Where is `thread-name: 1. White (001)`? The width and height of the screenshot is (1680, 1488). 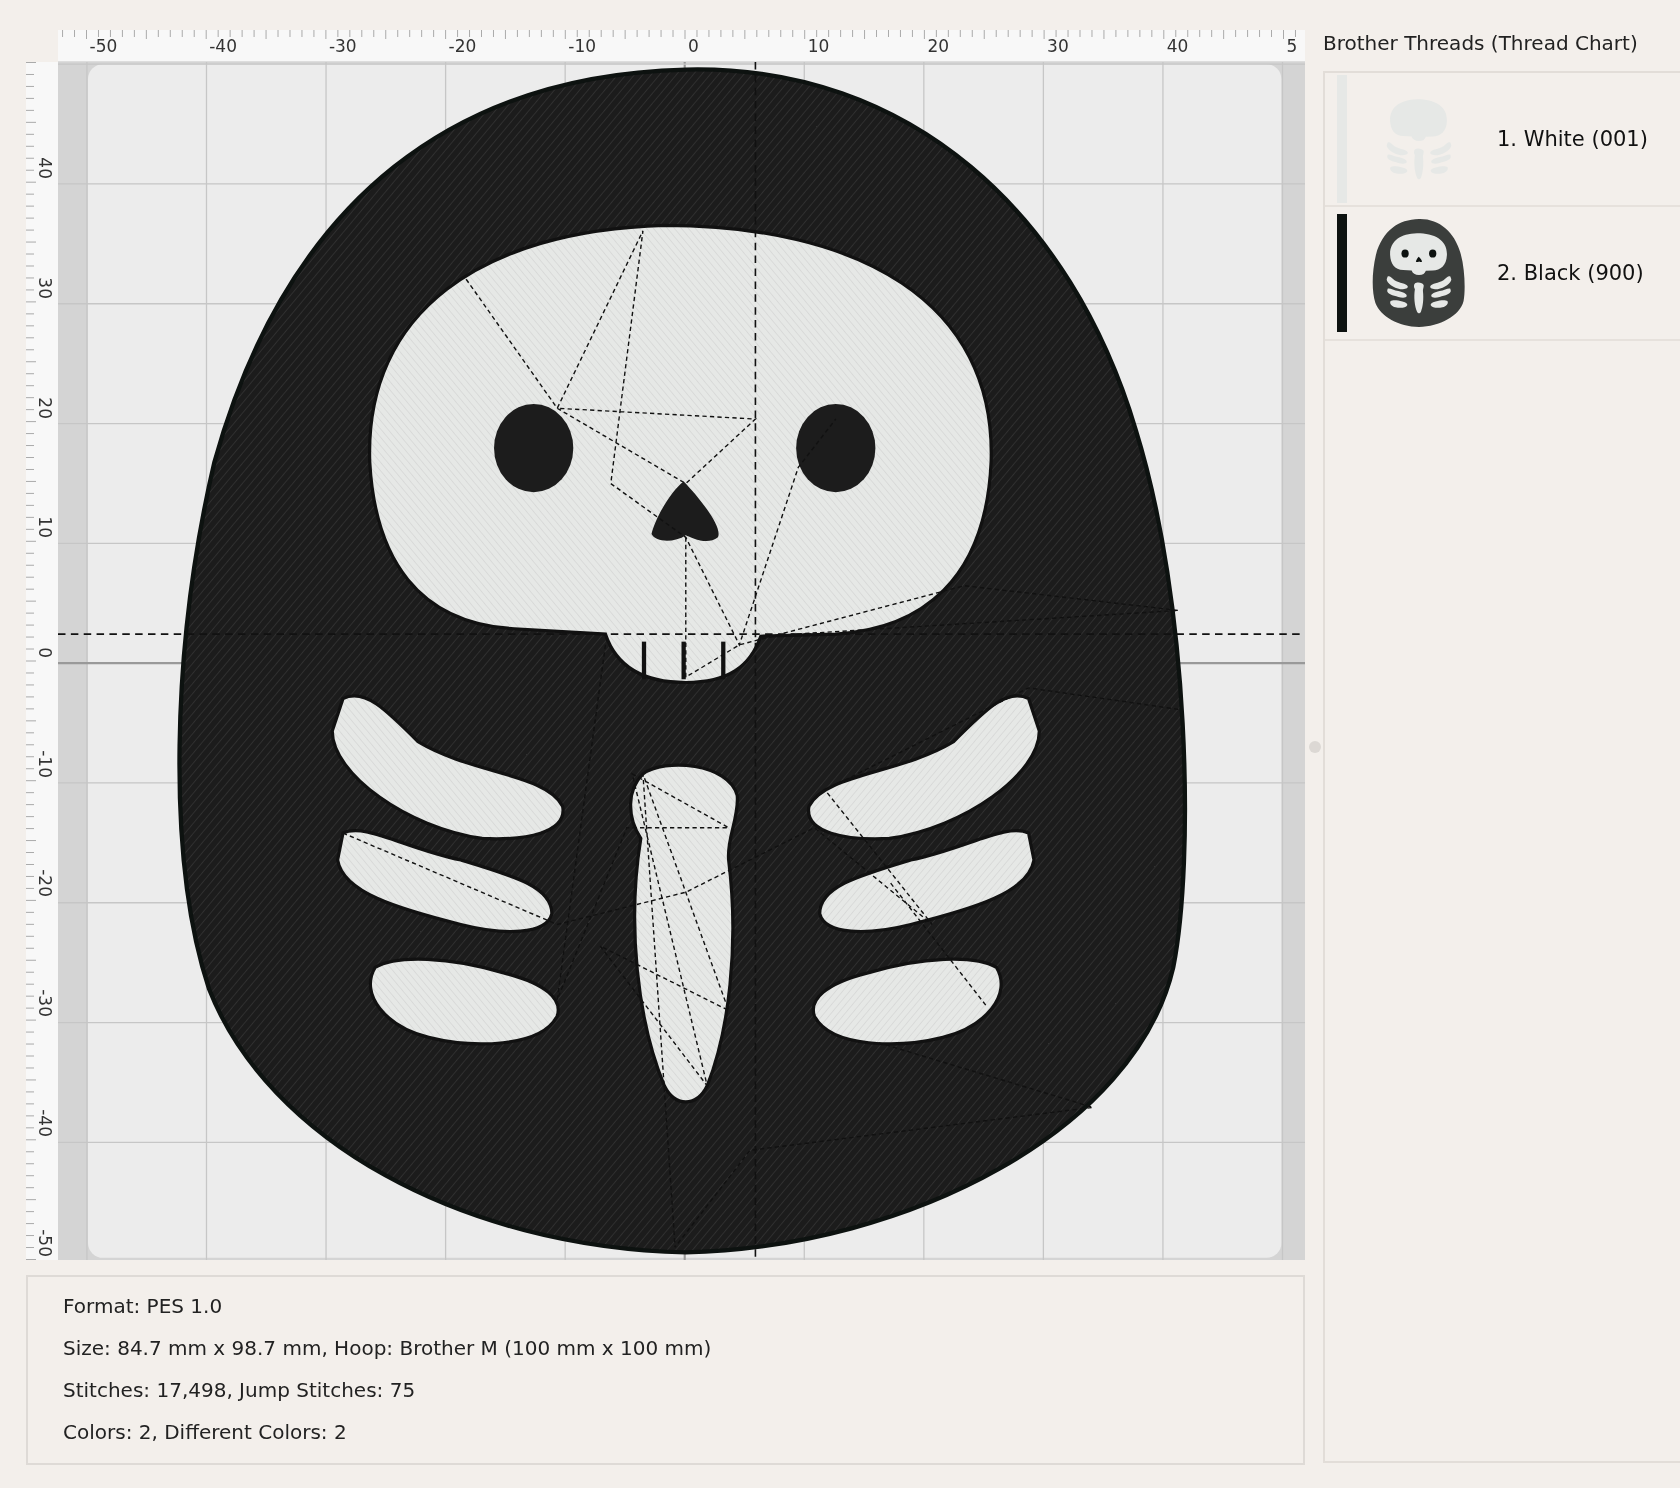
thread-name: 1. White (001) is located at coordinates (1572, 139).